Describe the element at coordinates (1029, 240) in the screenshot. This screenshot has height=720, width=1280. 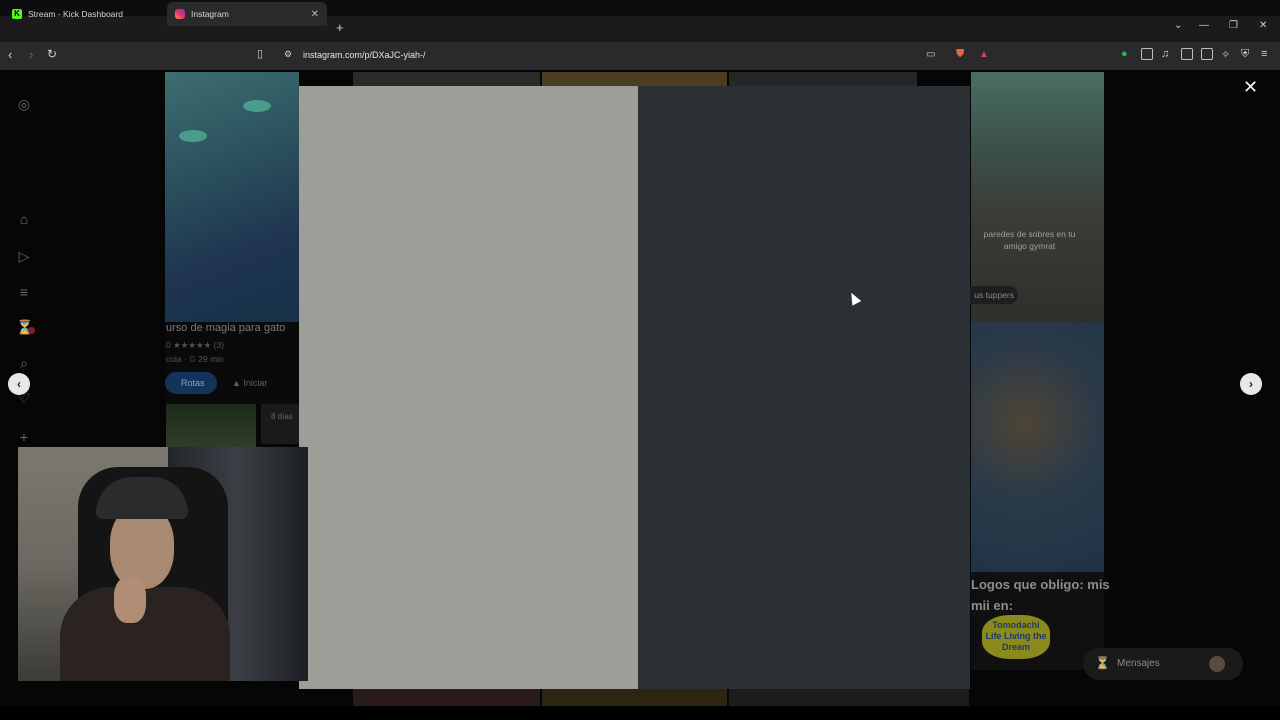
I see `gym-caption: paredes de sobres en tu amigo gymrat` at that location.